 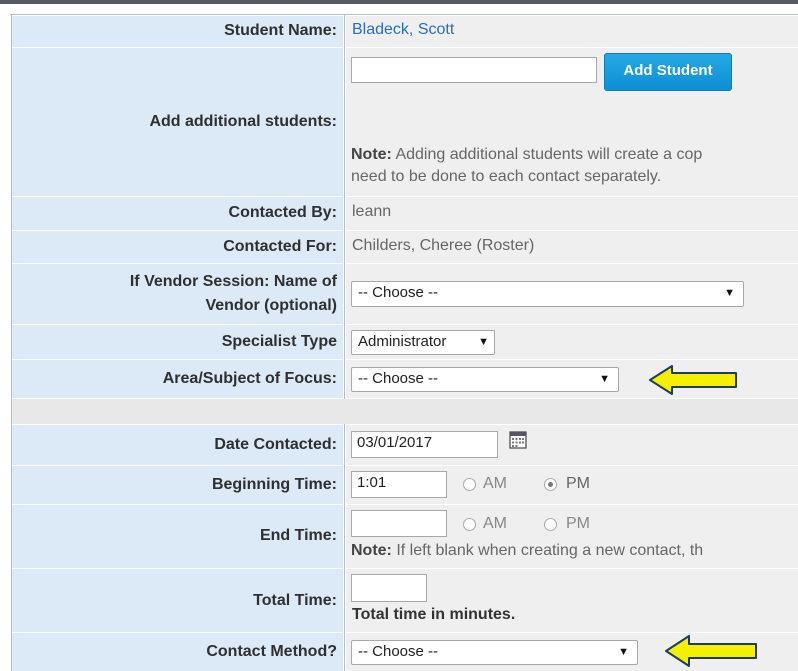 What do you see at coordinates (279, 341) in the screenshot?
I see `specialist-type-label: Specialist Type` at bounding box center [279, 341].